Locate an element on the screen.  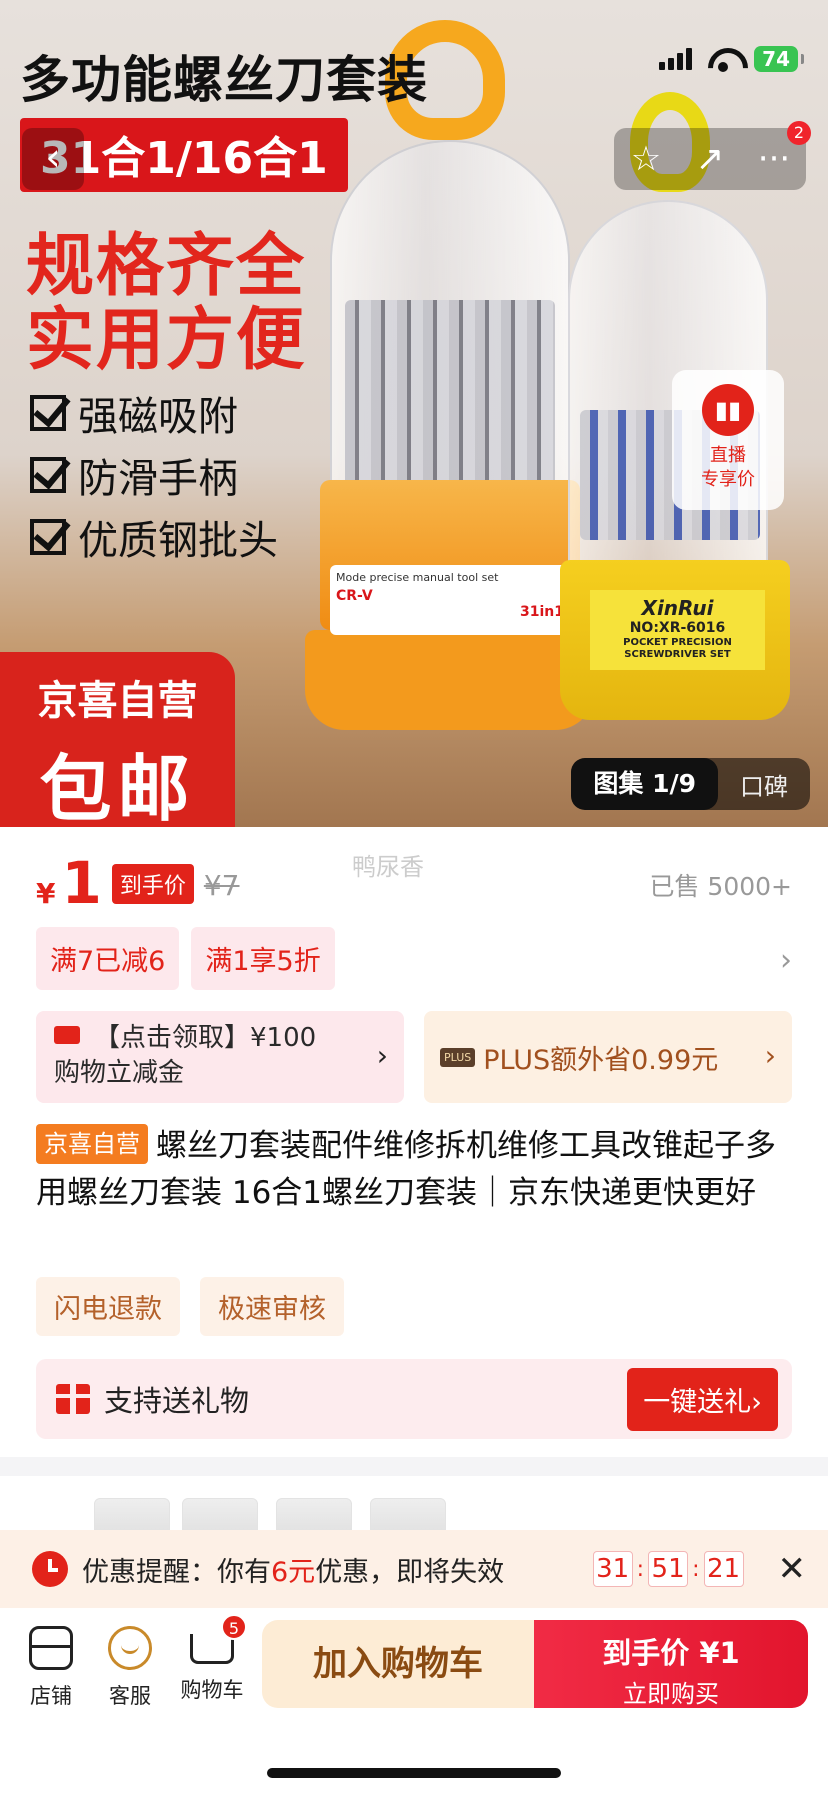
more-icon: ··· 2 is located at coordinates (780, 150).